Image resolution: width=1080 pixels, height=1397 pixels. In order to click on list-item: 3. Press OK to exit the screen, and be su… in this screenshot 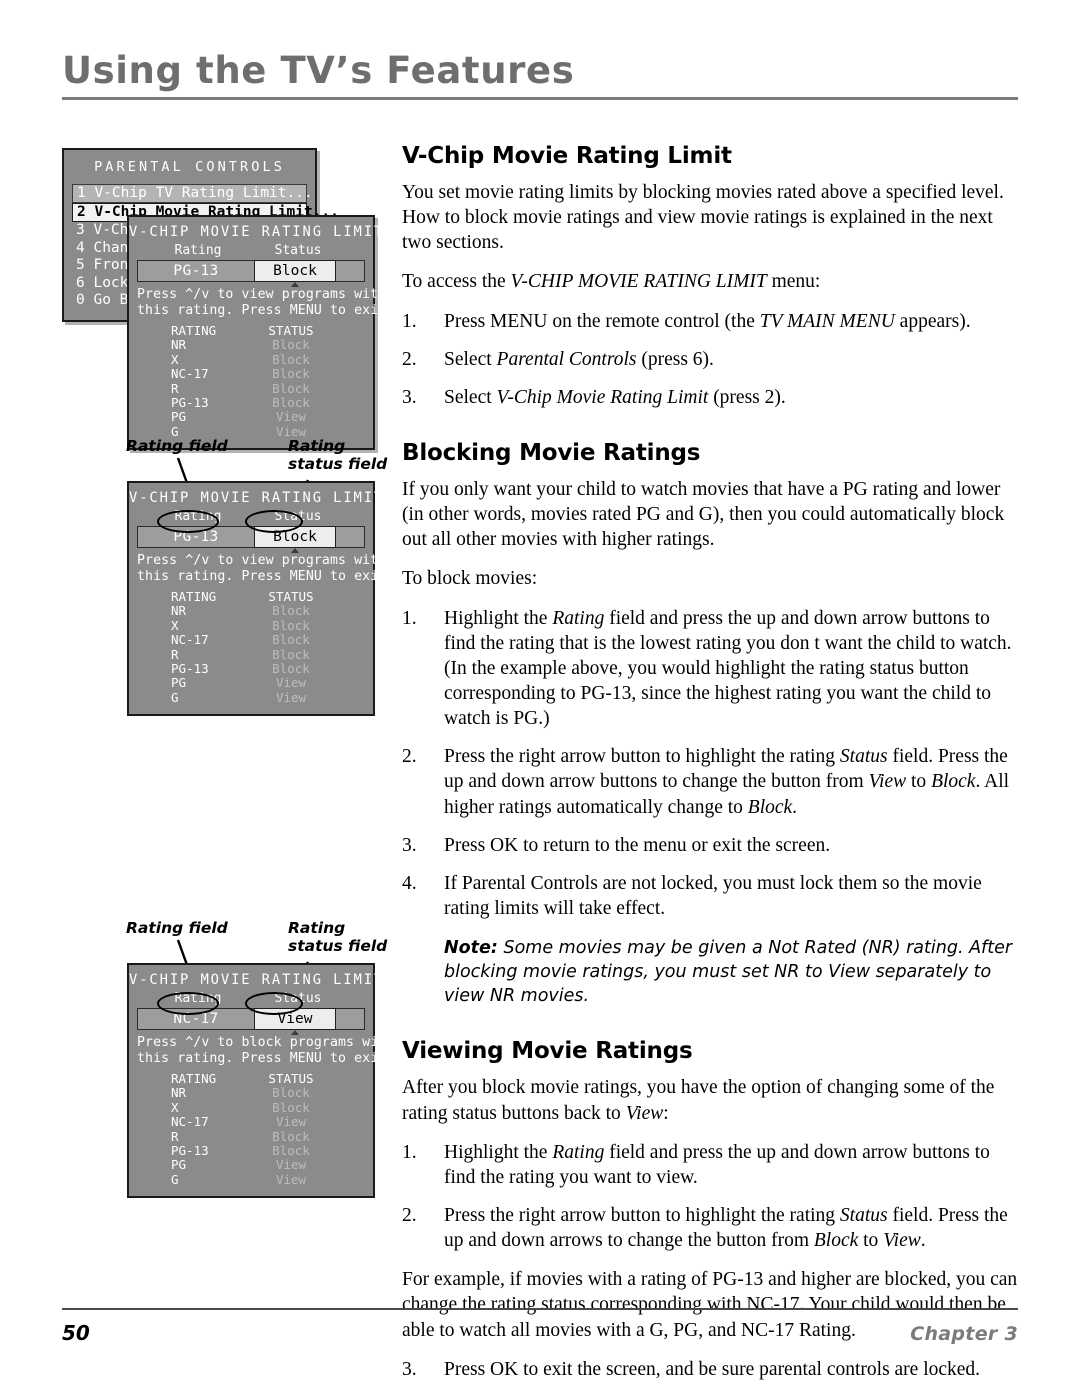, I will do `click(713, 1369)`.